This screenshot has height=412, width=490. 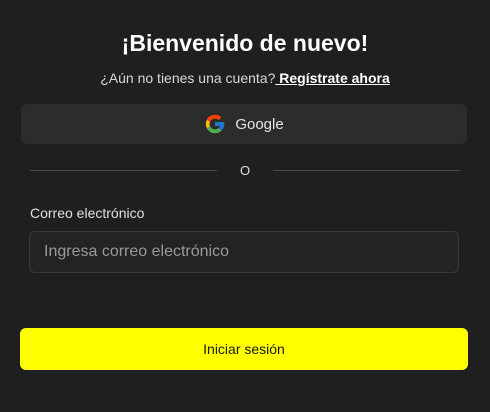 I want to click on or-divider: O, so click(x=245, y=170).